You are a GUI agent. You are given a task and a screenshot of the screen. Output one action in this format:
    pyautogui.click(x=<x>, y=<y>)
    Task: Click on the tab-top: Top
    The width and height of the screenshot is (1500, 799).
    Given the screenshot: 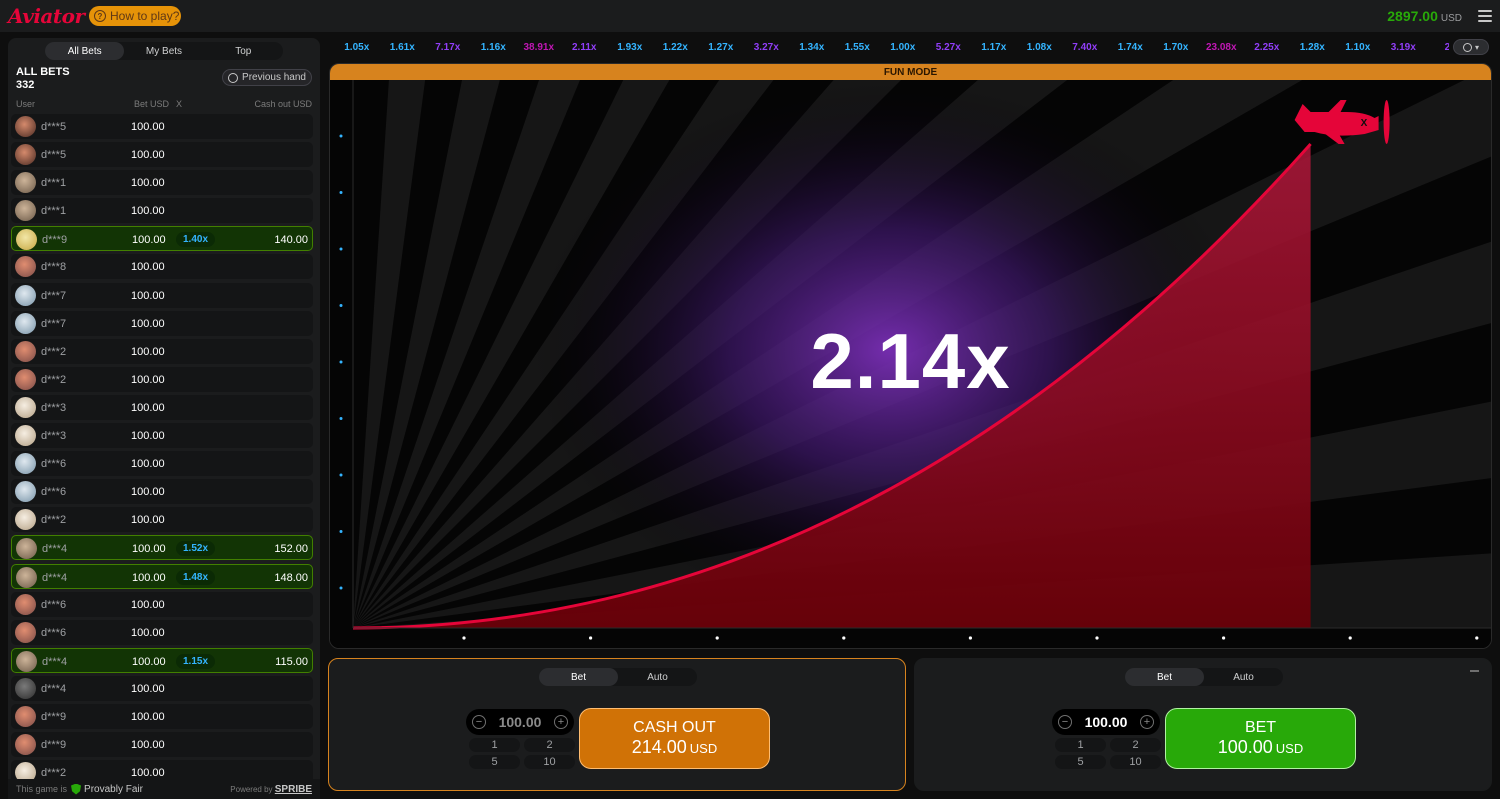 What is the action you would take?
    pyautogui.click(x=243, y=51)
    